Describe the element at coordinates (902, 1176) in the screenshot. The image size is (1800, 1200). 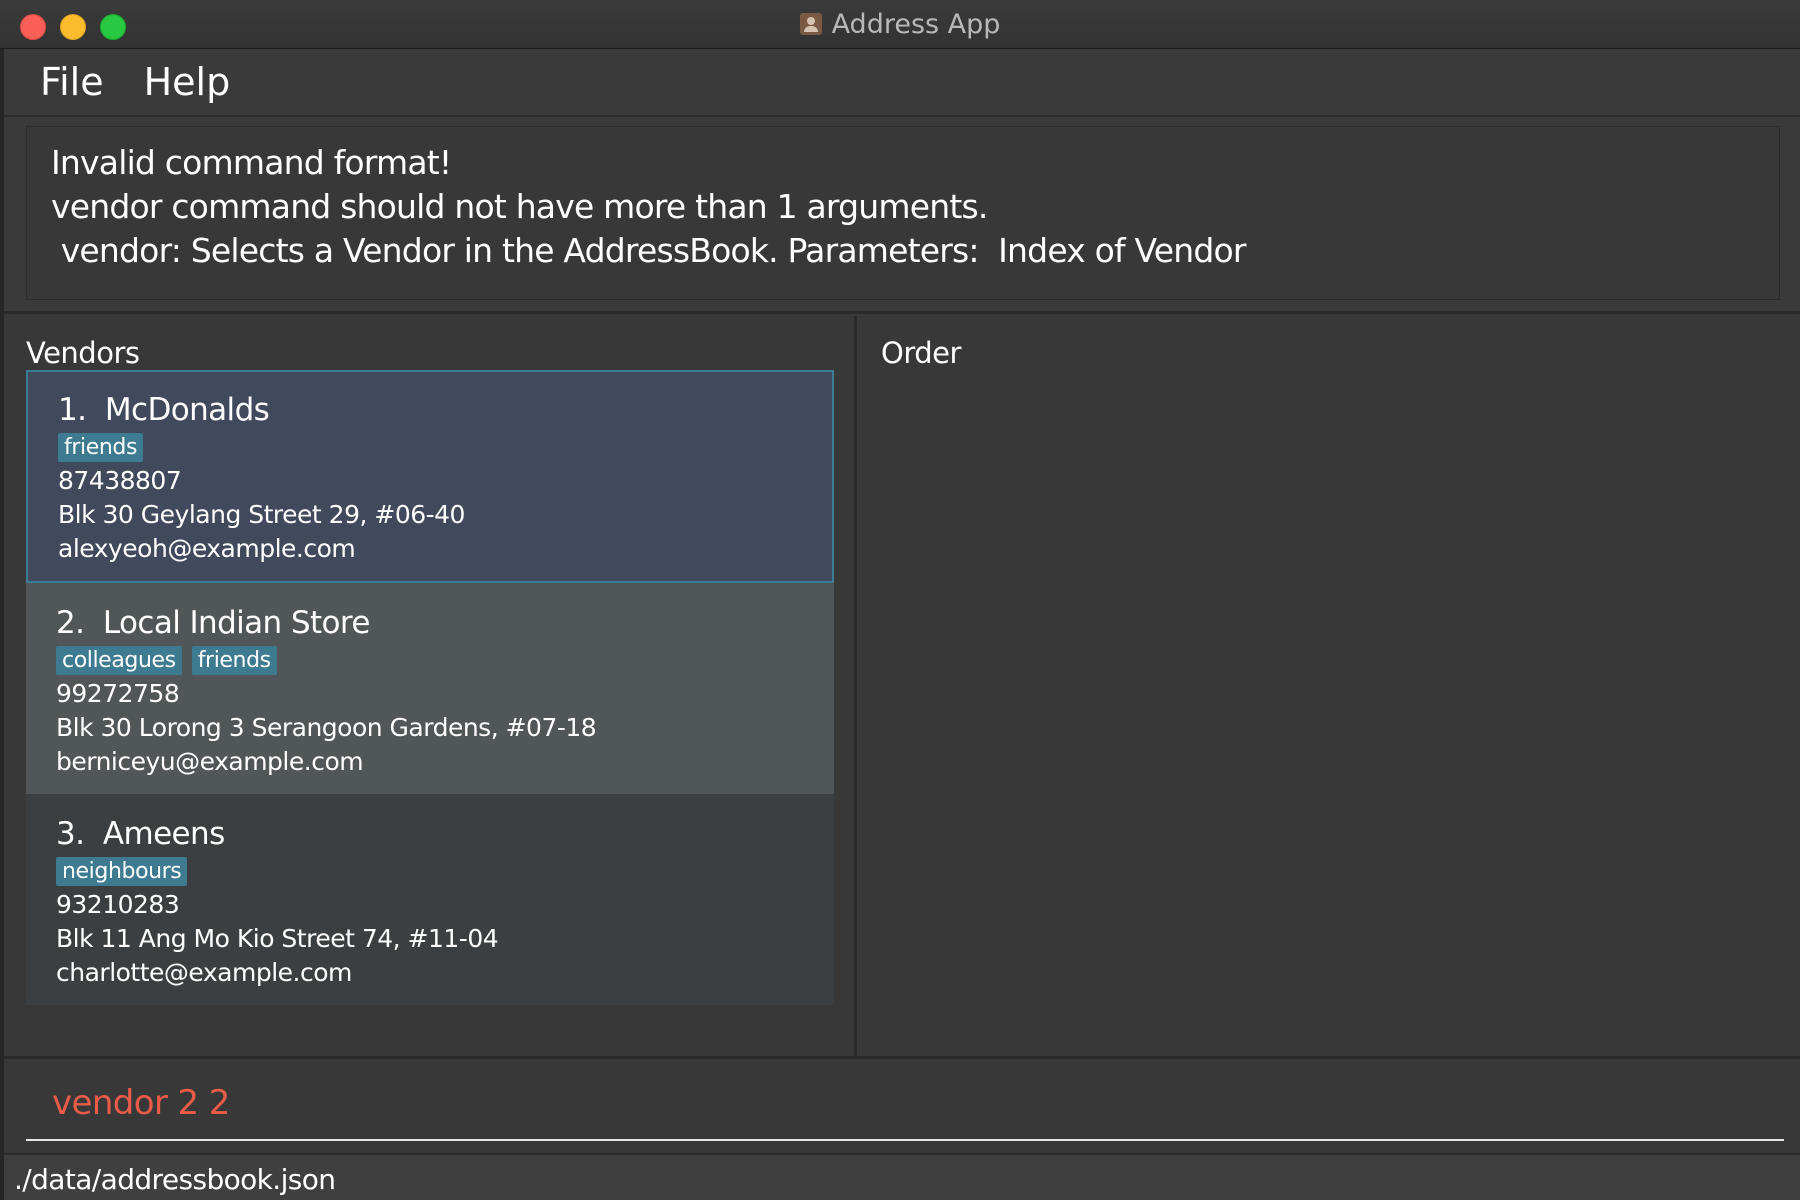
I see `status-bar: ./data/addressbook.json` at that location.